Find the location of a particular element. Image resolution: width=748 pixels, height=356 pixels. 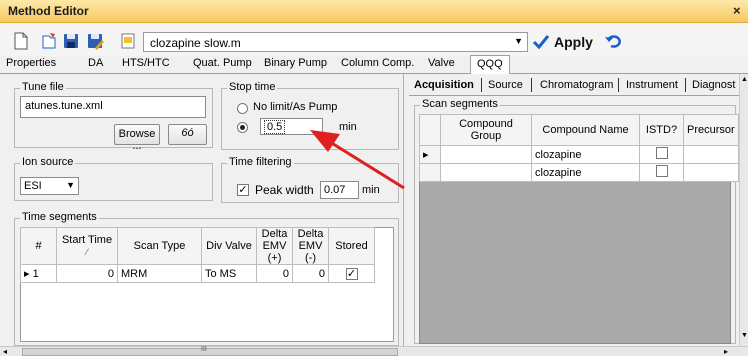

row-number: 1 is located at coordinates (35, 274).